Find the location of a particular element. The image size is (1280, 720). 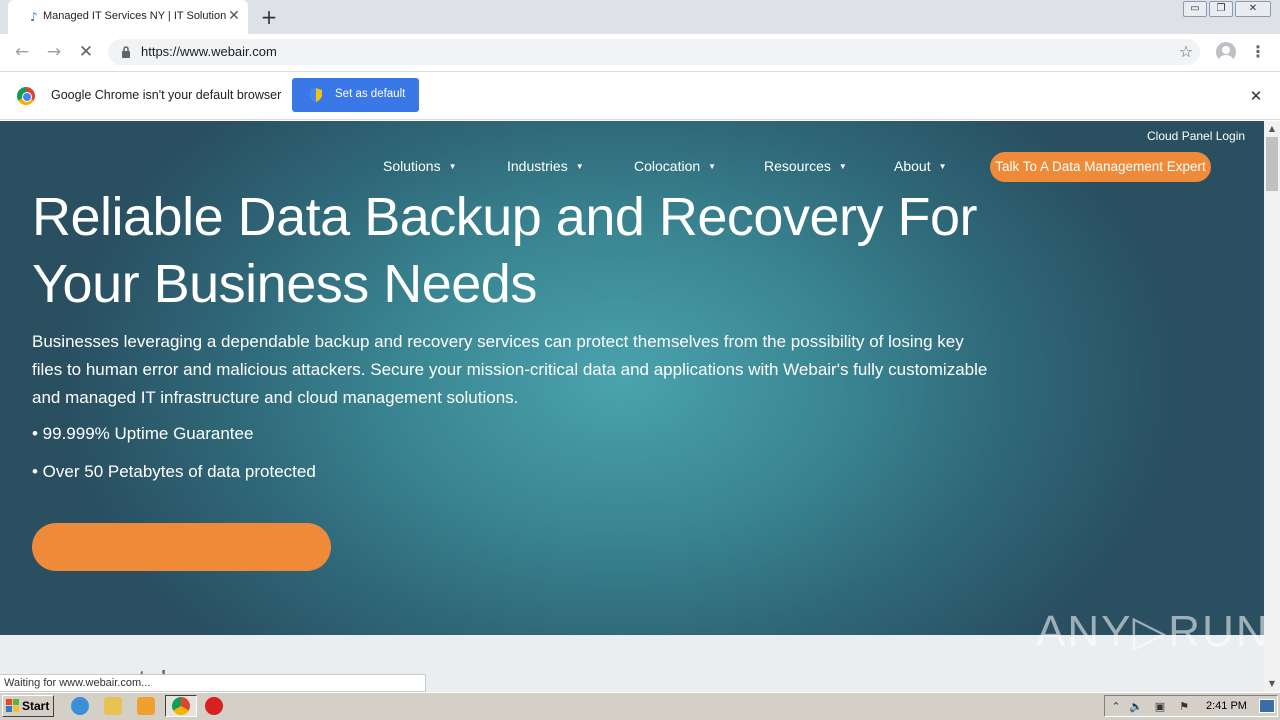

windows-logo-icon is located at coordinates (12, 705).